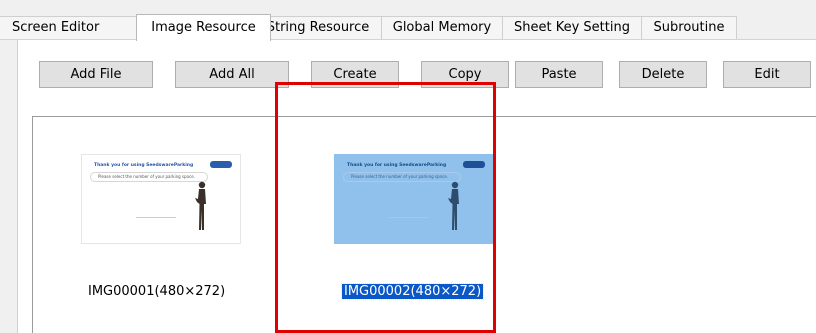  What do you see at coordinates (442, 27) in the screenshot?
I see `tab-global-memory: Global Memory` at bounding box center [442, 27].